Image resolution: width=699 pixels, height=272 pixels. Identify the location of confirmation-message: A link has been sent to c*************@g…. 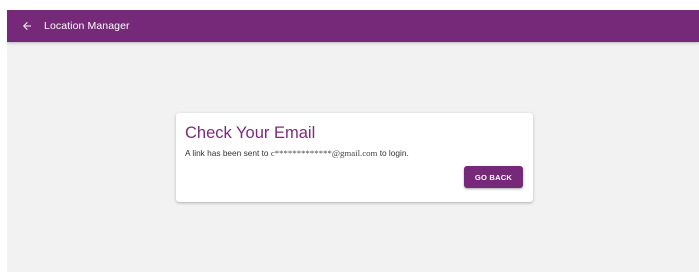
(297, 153).